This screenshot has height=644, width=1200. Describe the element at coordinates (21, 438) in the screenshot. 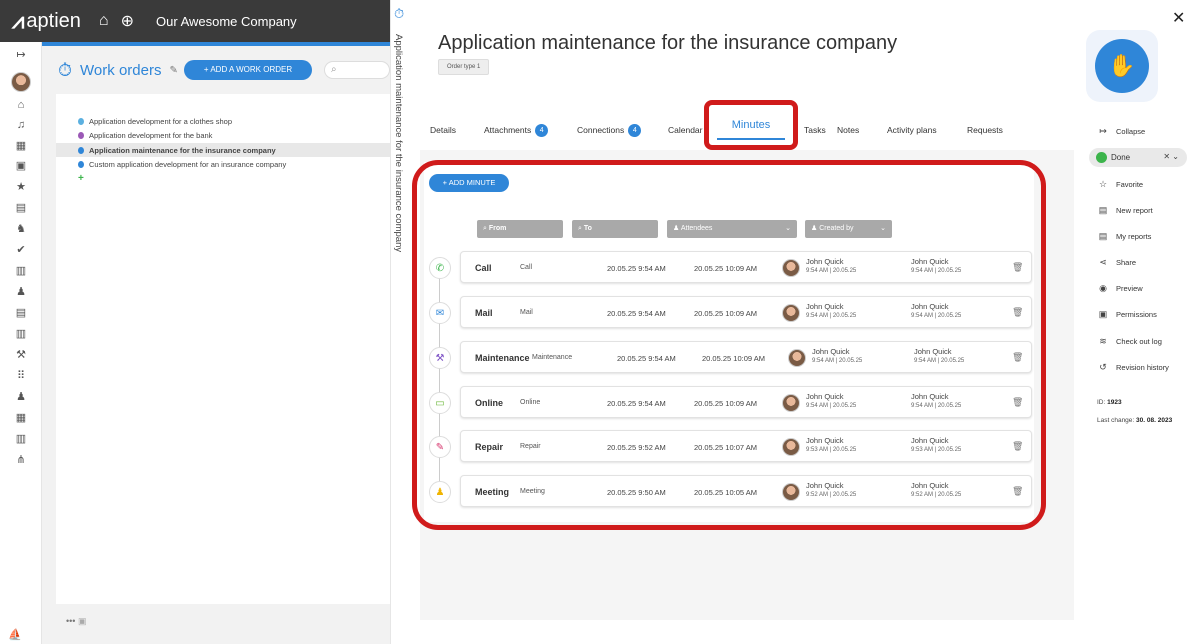

I see `library-icon: ▥` at that location.